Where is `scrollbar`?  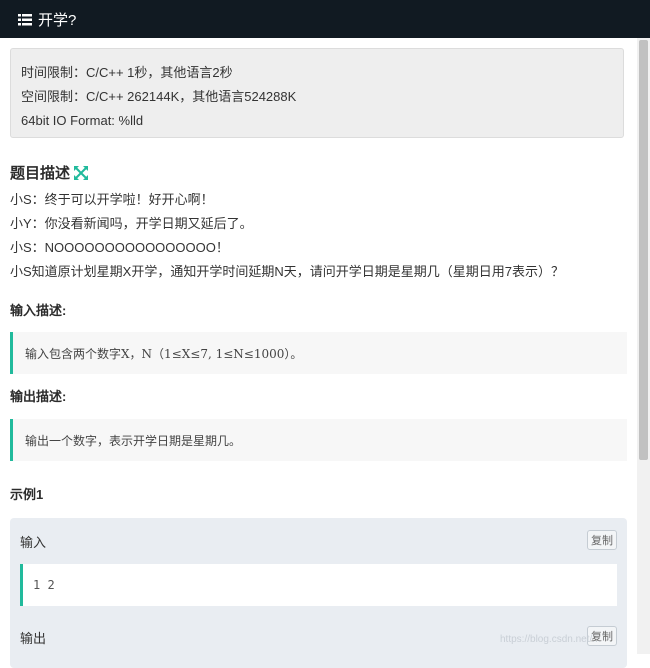 scrollbar is located at coordinates (643, 346).